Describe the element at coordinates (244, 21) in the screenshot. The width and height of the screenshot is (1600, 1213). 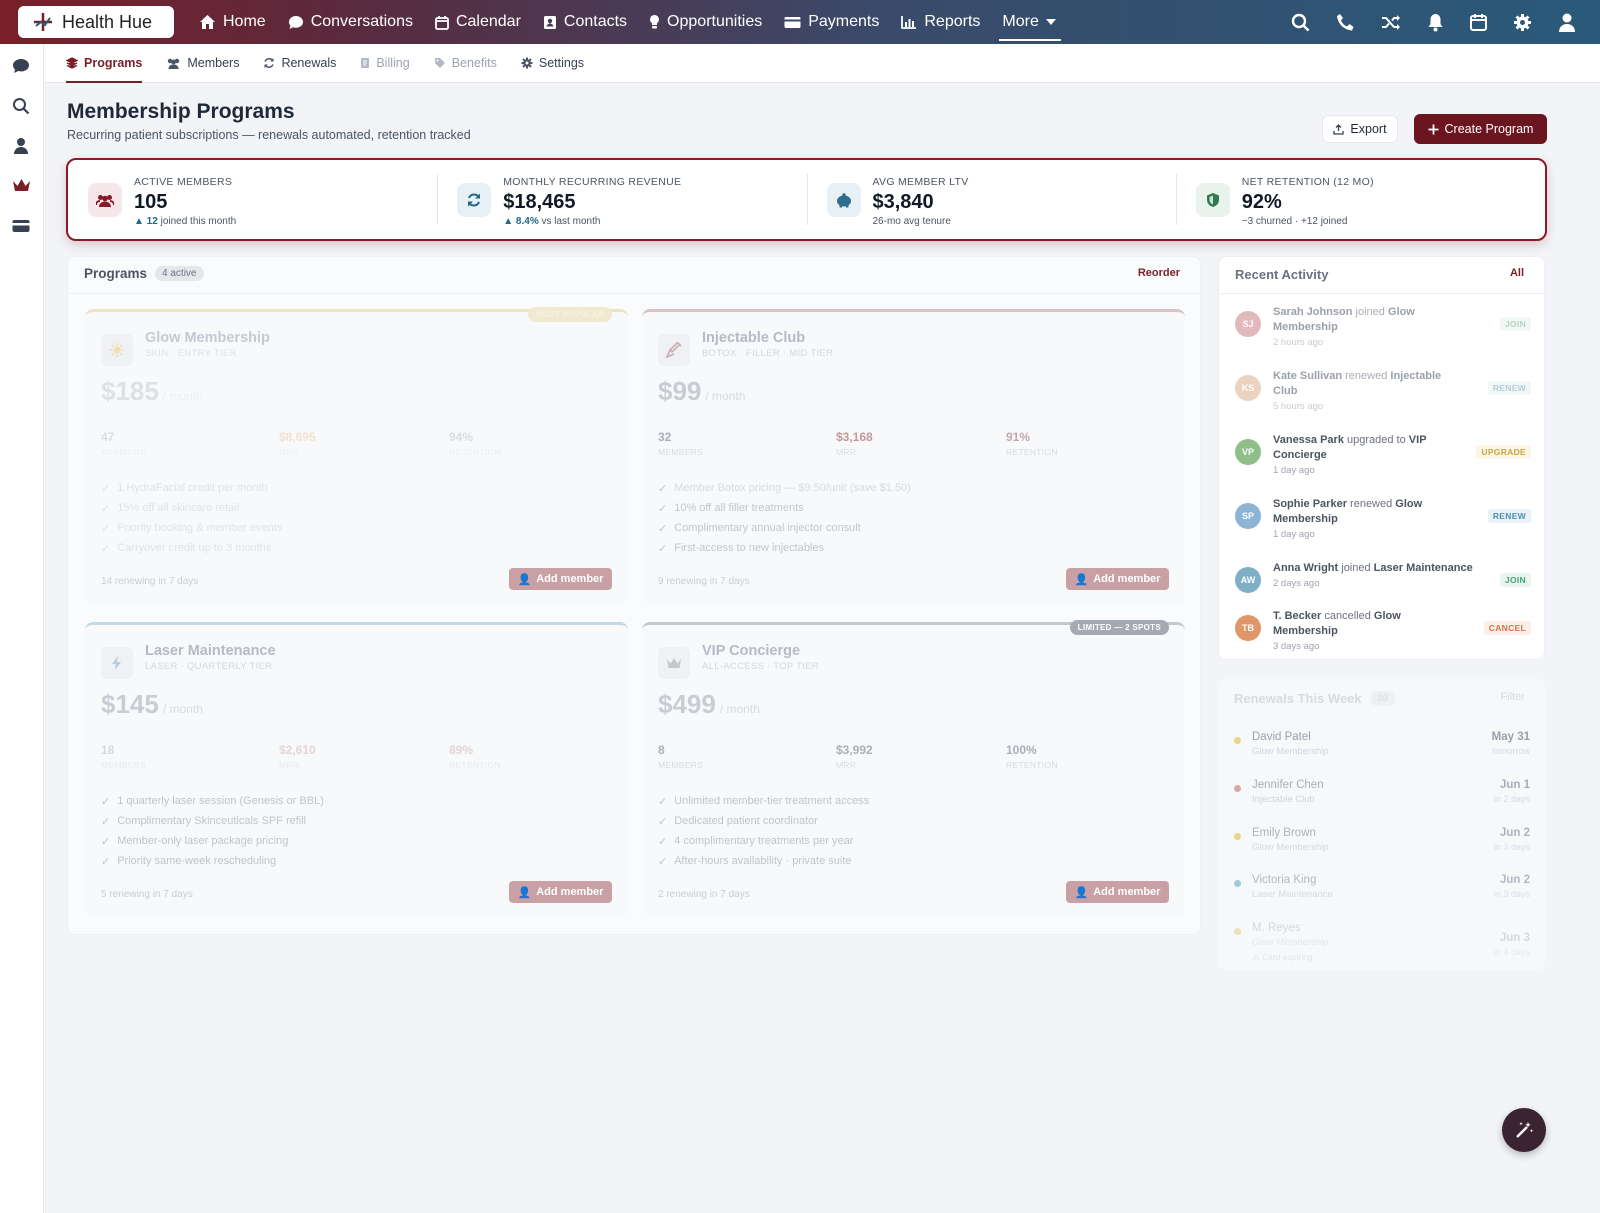
I see `nav-home-label: Home` at that location.